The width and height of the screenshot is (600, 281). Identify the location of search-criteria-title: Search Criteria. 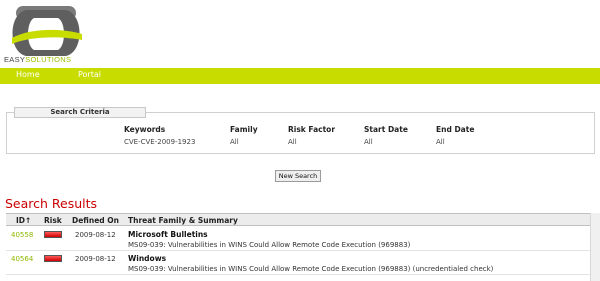
(80, 112).